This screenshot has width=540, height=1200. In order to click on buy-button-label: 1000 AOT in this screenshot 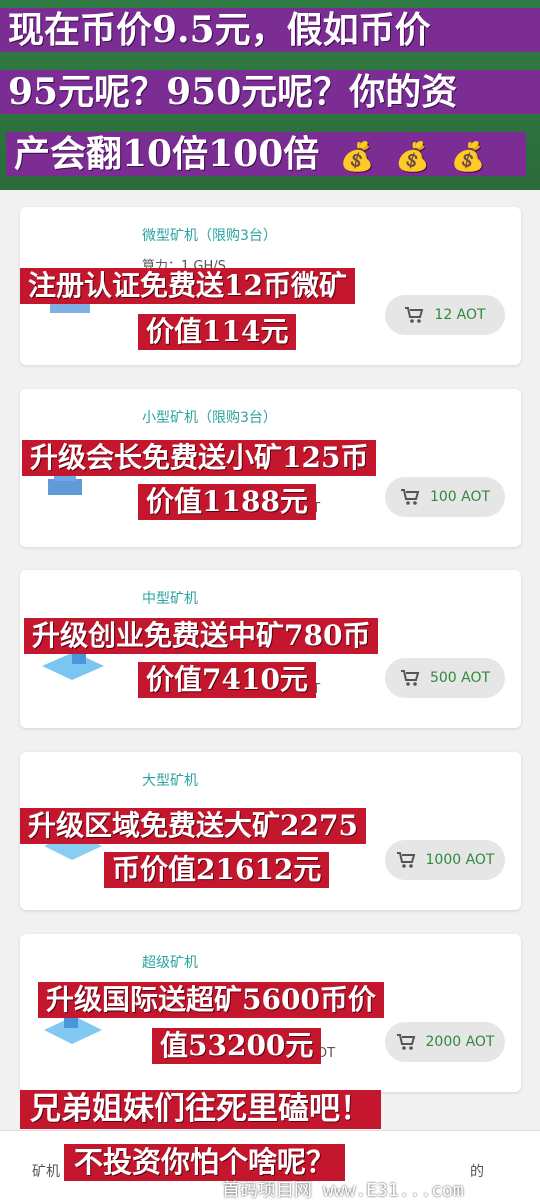, I will do `click(460, 860)`.